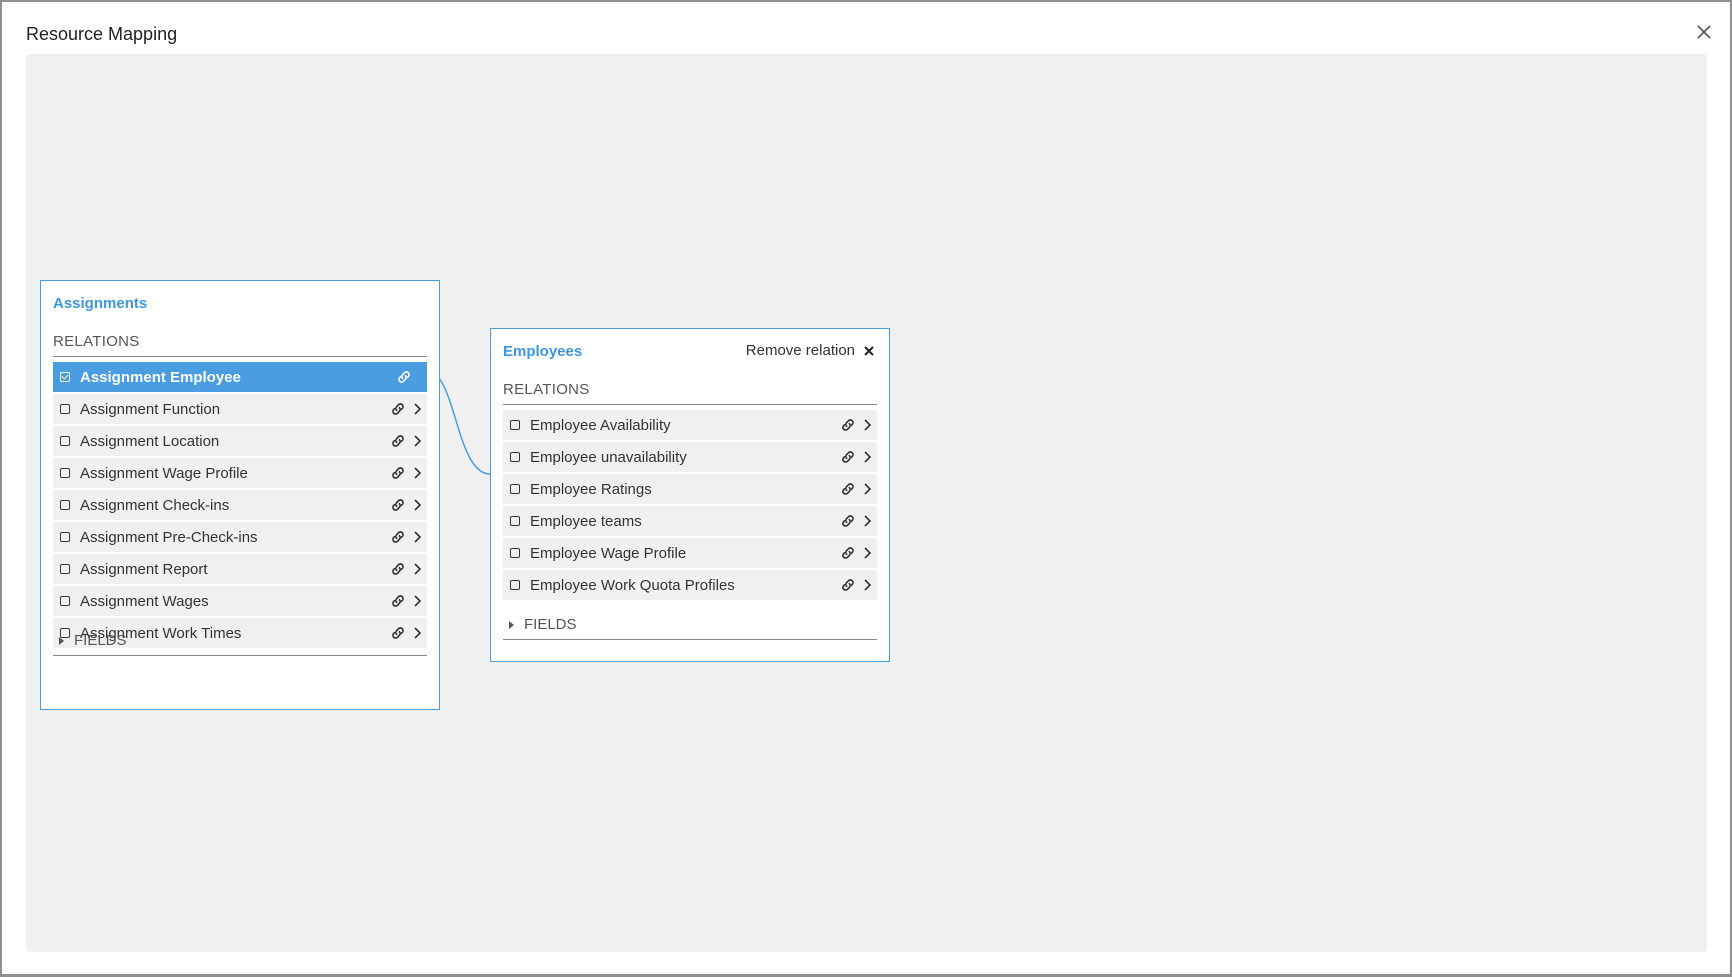 This screenshot has height=977, width=1732. Describe the element at coordinates (586, 521) in the screenshot. I see `relation-label: Employee teams` at that location.